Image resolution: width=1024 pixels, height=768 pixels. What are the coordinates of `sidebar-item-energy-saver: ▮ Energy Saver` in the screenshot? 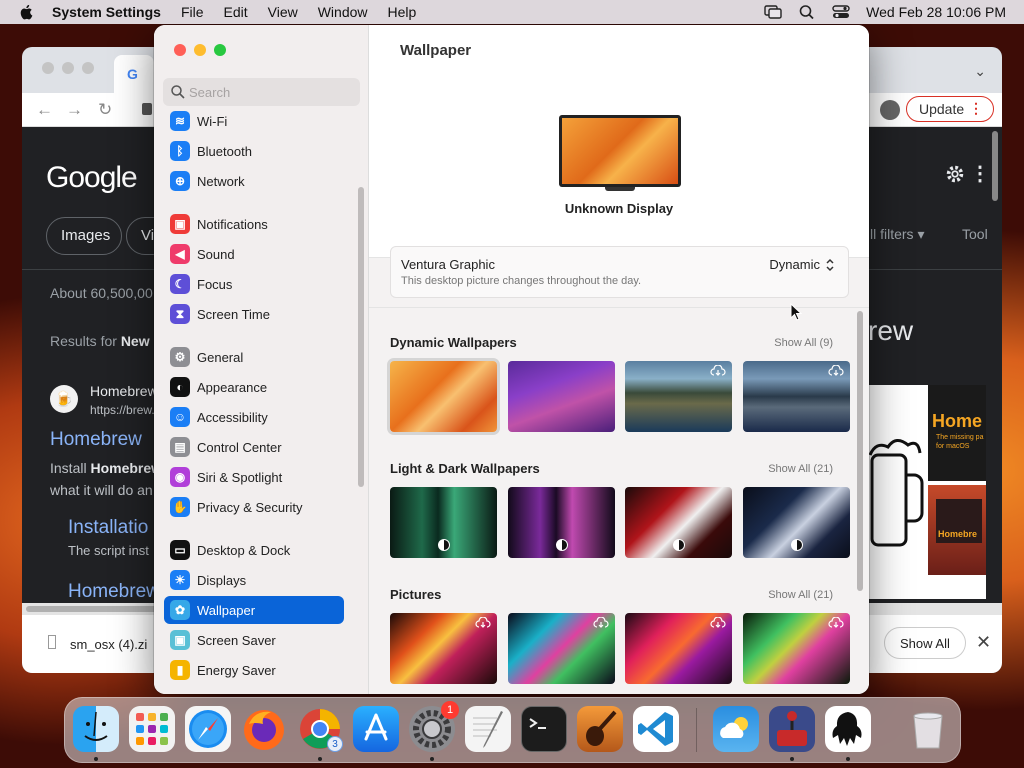 It's located at (254, 670).